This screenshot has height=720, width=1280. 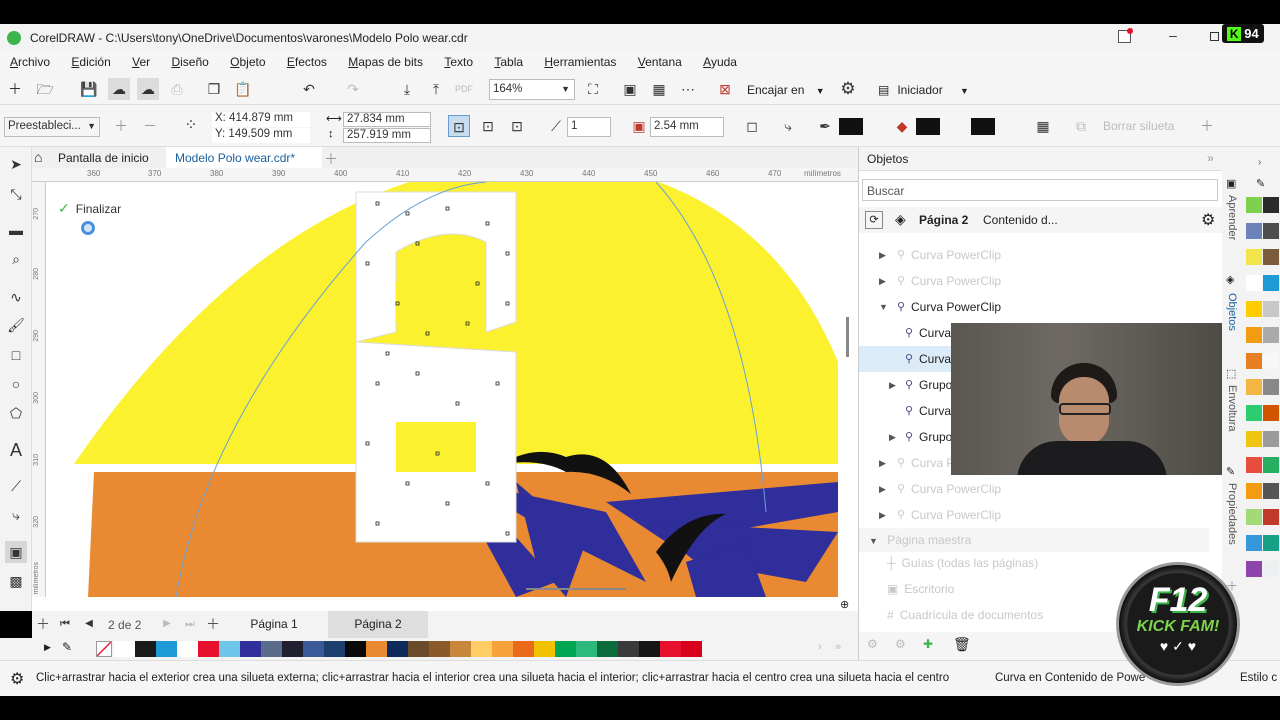 I want to click on objects-settings-icon: ⚙, so click(x=1208, y=220).